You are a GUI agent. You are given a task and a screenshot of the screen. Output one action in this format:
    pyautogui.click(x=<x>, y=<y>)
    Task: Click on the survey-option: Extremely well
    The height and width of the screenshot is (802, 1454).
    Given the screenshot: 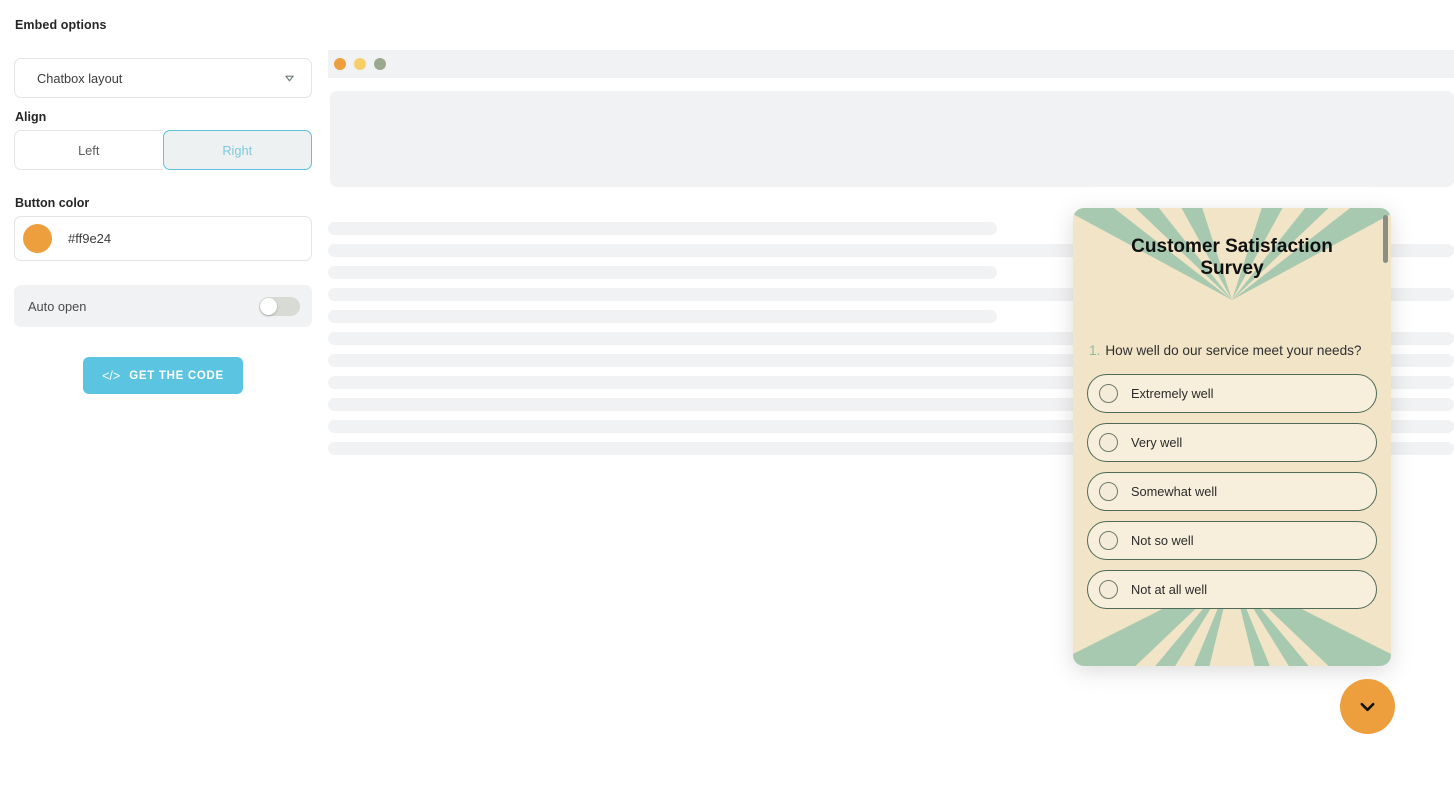 What is the action you would take?
    pyautogui.click(x=1232, y=394)
    